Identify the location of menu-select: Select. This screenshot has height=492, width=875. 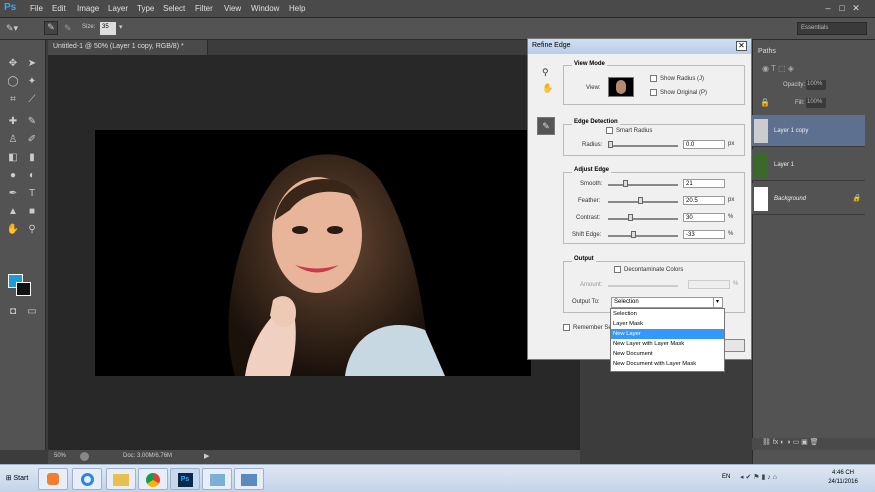
(174, 8).